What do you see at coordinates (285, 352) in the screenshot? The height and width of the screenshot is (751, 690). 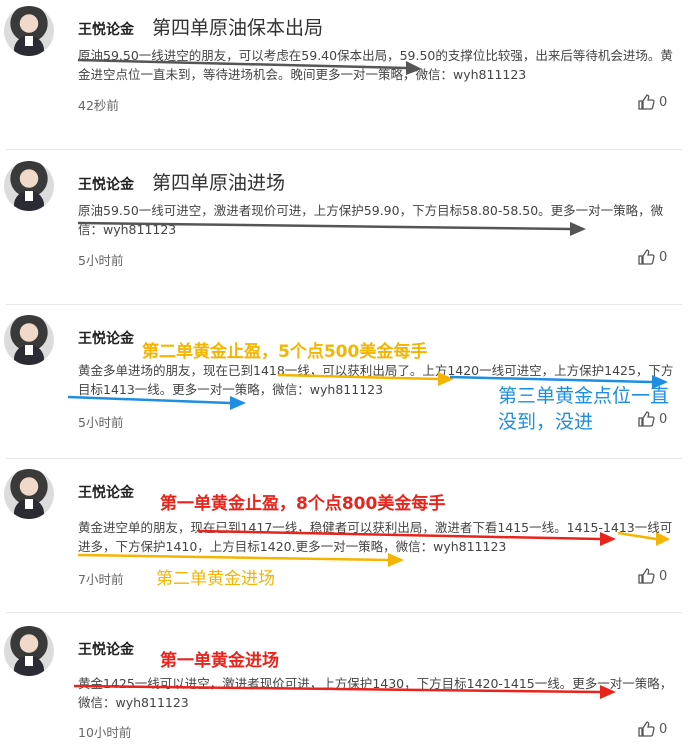 I see `post-title: 第二单黄金止盈，5个点500美金每手` at bounding box center [285, 352].